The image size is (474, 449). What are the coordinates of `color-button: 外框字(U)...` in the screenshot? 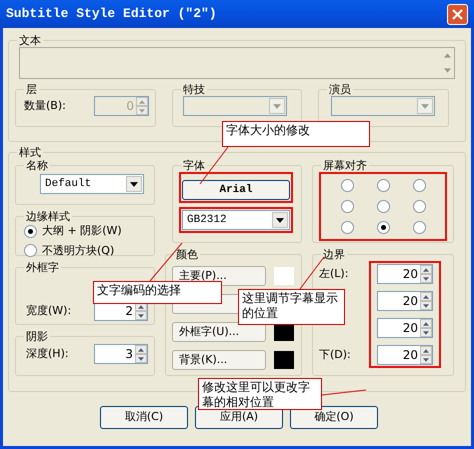 It's located at (219, 332).